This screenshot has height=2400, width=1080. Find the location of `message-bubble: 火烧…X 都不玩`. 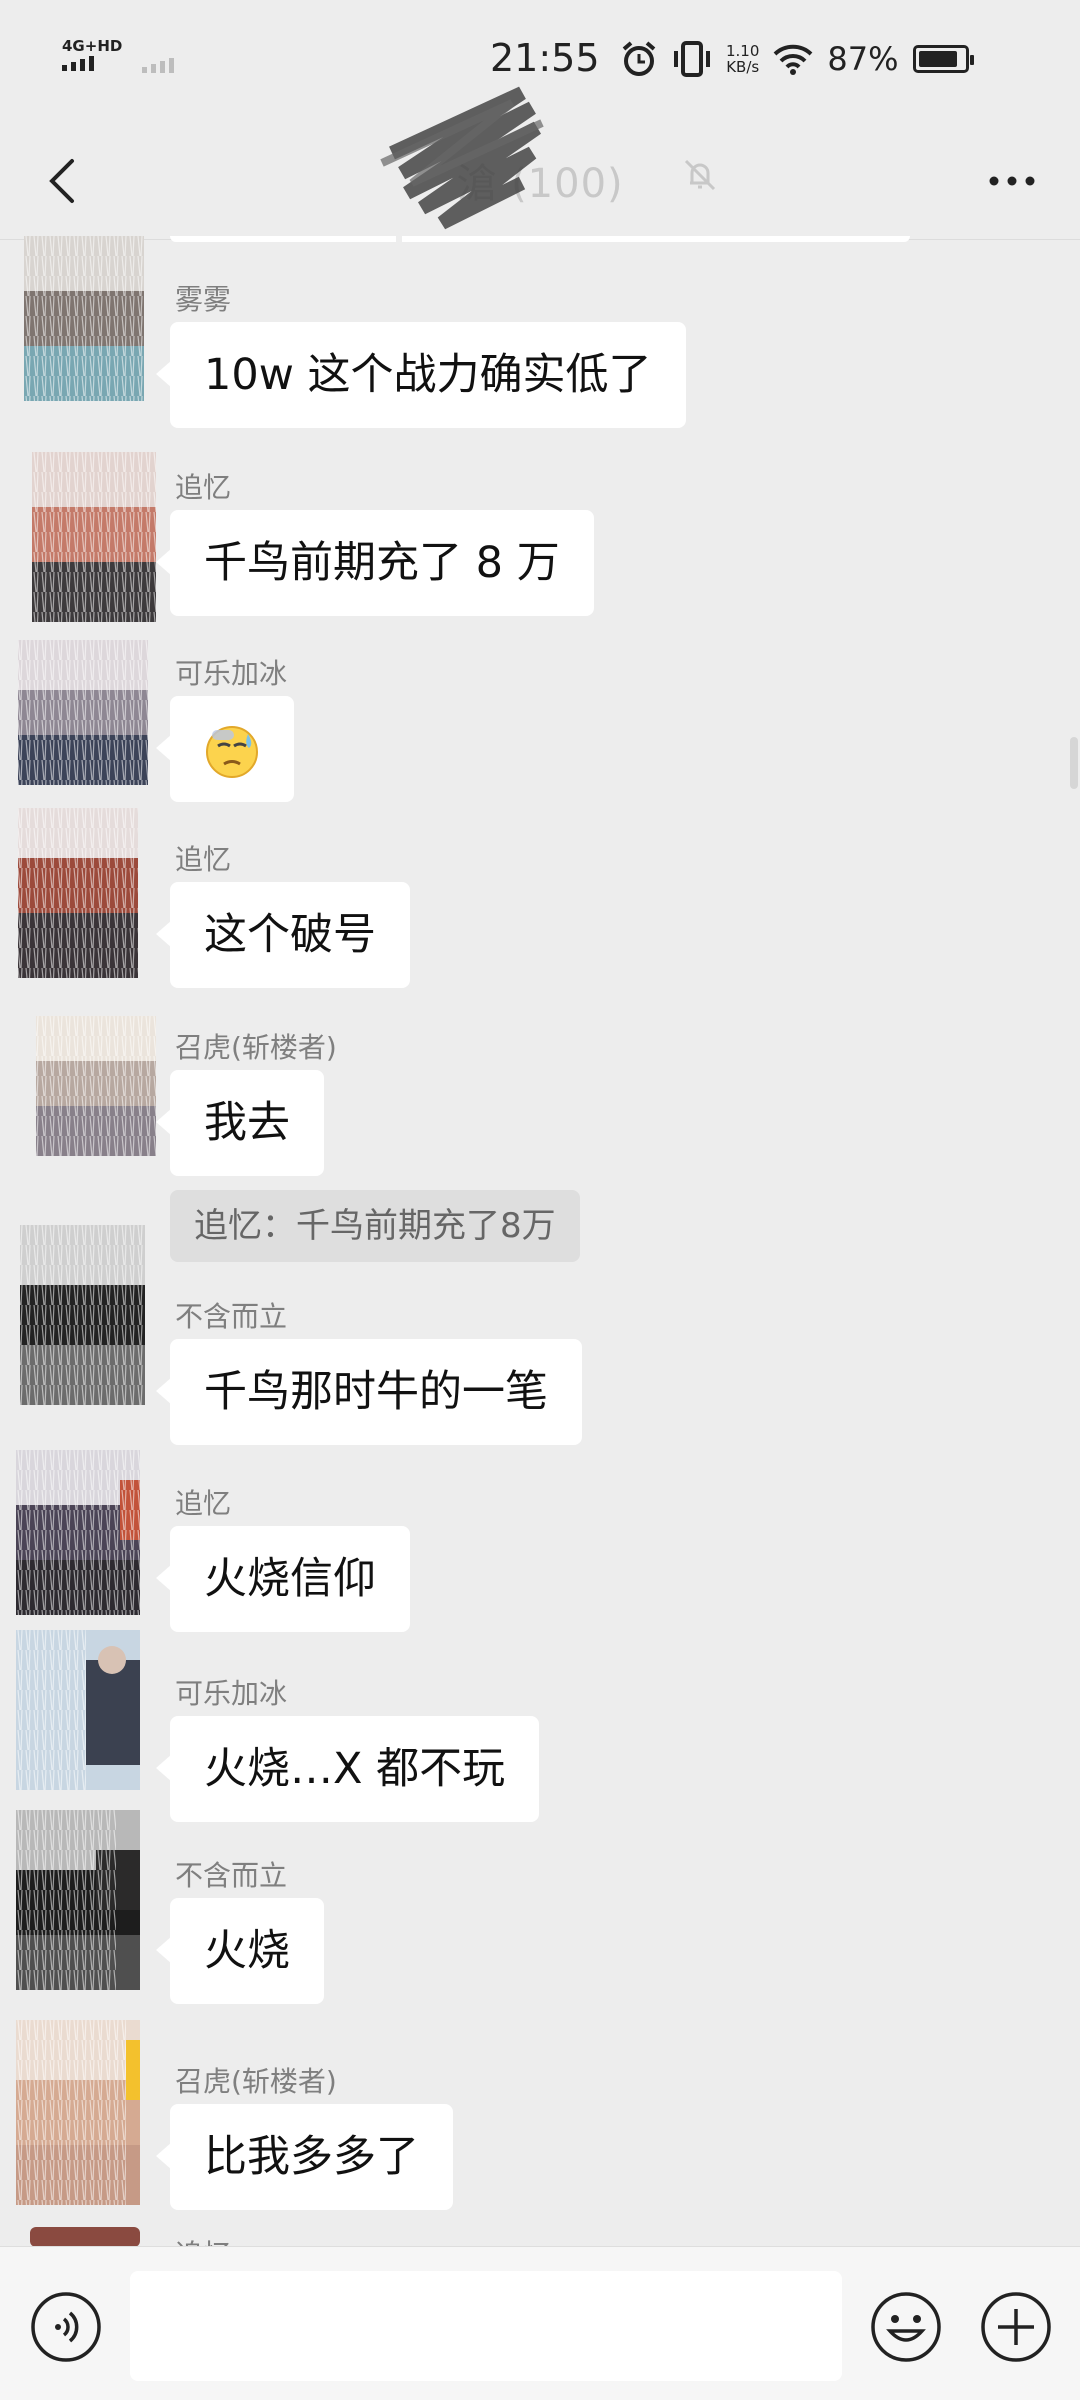

message-bubble: 火烧…X 都不玩 is located at coordinates (347, 1769).